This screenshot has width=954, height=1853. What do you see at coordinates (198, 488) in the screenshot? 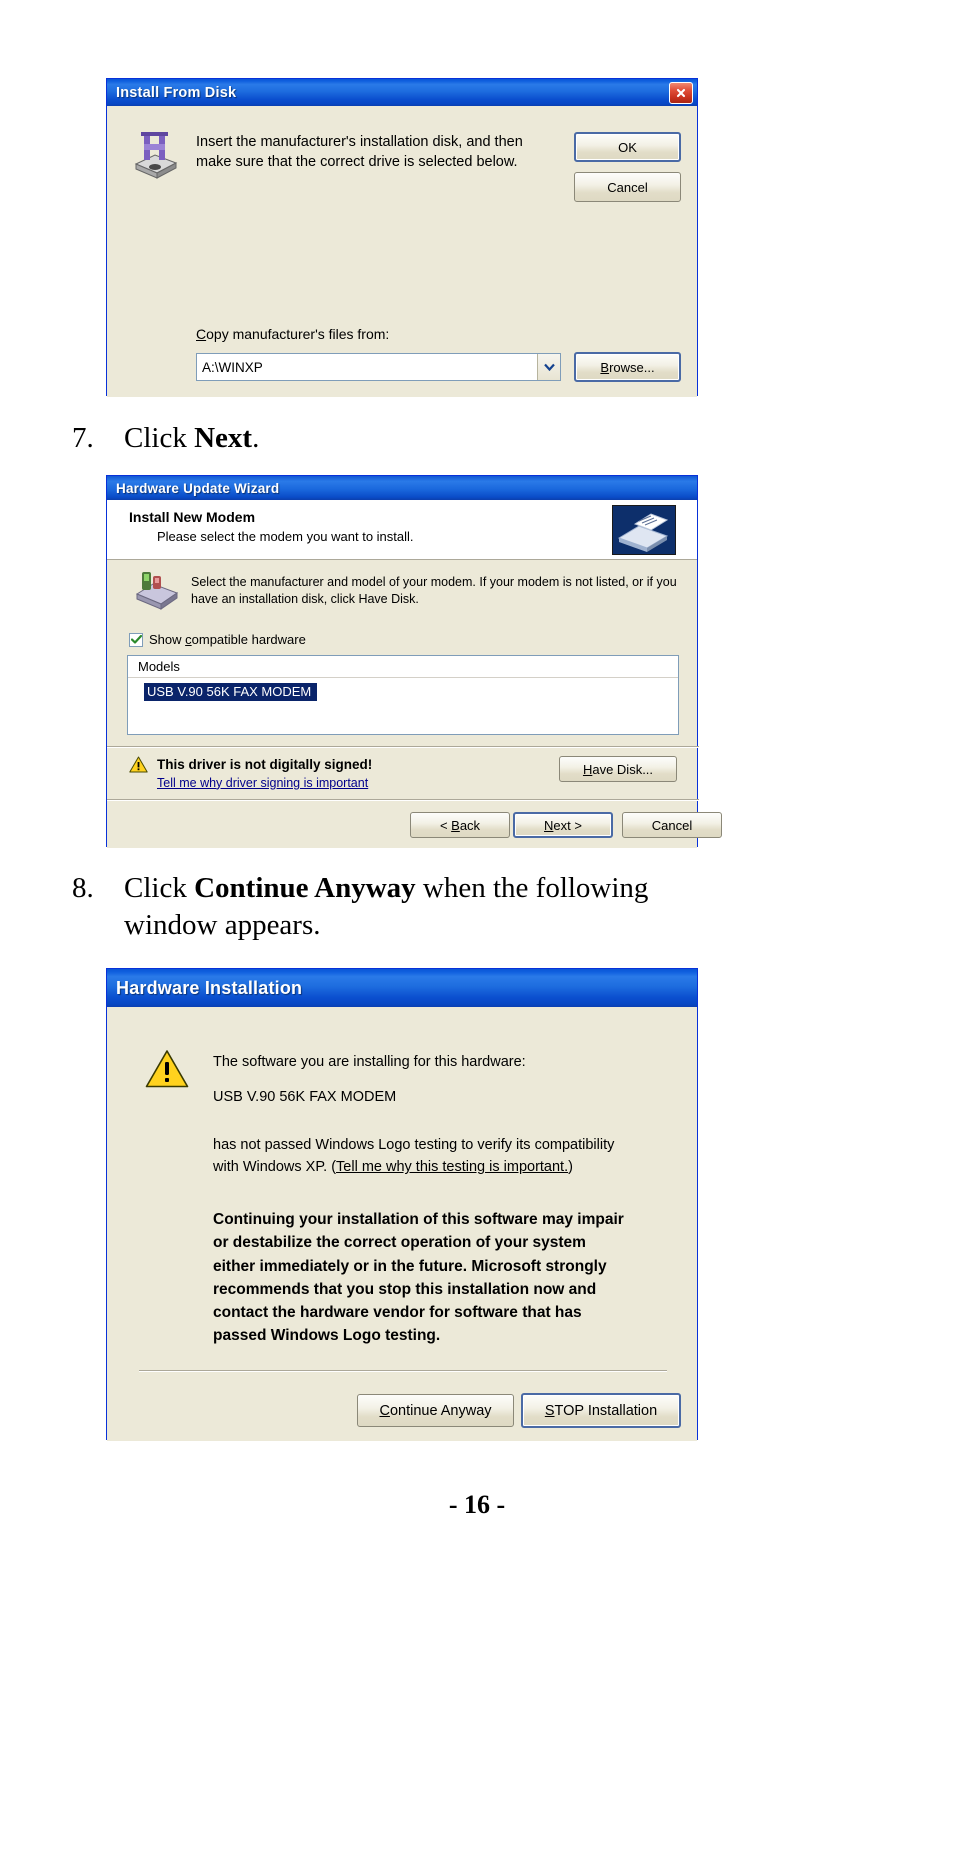
I see `wizard-title: Hardware Update Wizard` at bounding box center [198, 488].